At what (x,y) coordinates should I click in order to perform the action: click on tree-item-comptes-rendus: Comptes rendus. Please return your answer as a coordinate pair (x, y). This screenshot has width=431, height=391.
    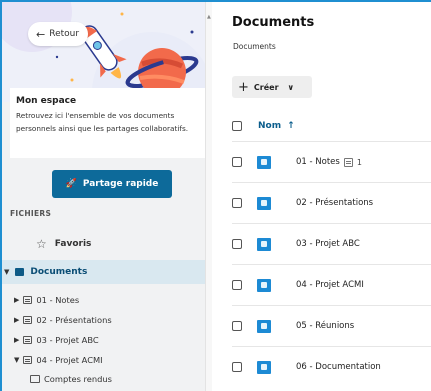
    Looking at the image, I should click on (71, 379).